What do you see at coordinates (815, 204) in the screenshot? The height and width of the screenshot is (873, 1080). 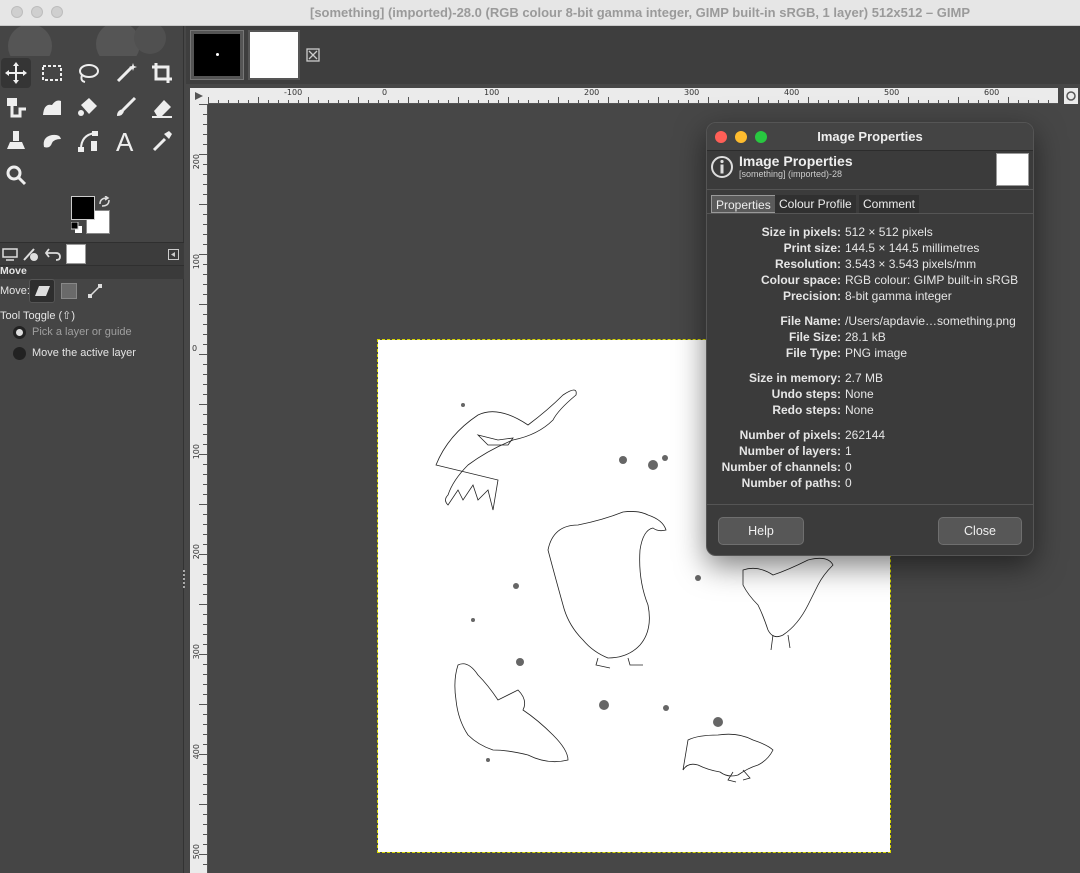 I see `tab-colour-profile: Colour Profile` at bounding box center [815, 204].